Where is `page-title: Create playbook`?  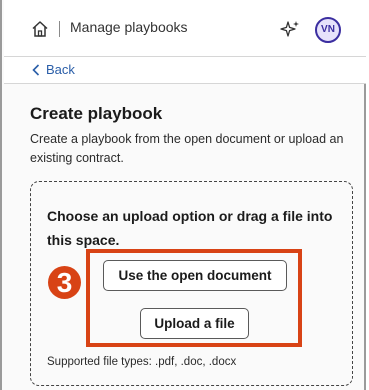 page-title: Create playbook is located at coordinates (96, 113).